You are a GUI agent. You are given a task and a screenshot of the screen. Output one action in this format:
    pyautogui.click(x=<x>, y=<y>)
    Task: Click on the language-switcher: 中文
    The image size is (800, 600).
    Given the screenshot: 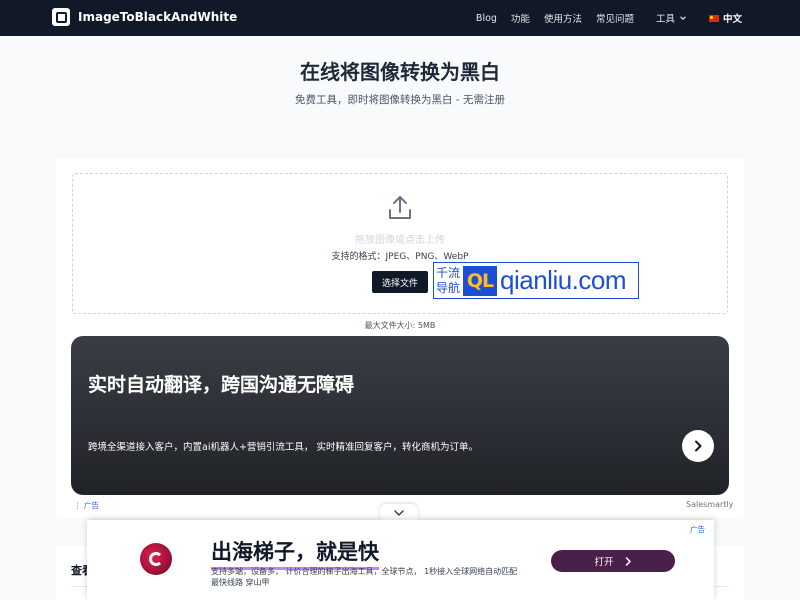 What is the action you would take?
    pyautogui.click(x=725, y=18)
    